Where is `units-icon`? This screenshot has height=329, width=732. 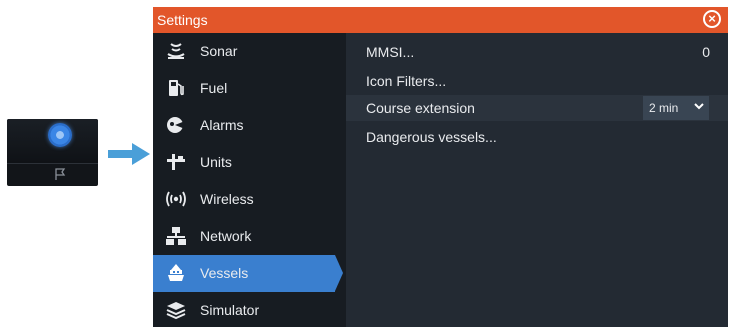 units-icon is located at coordinates (176, 162).